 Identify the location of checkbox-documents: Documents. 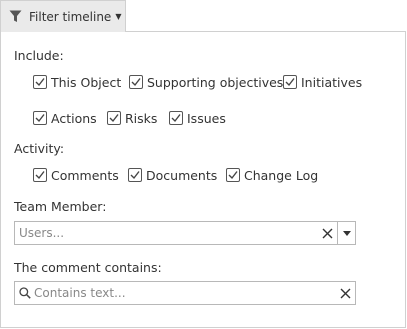
(172, 175).